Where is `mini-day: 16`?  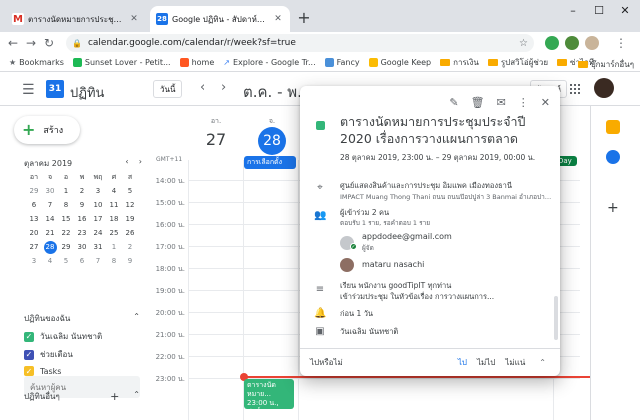 mini-day: 16 is located at coordinates (82, 219).